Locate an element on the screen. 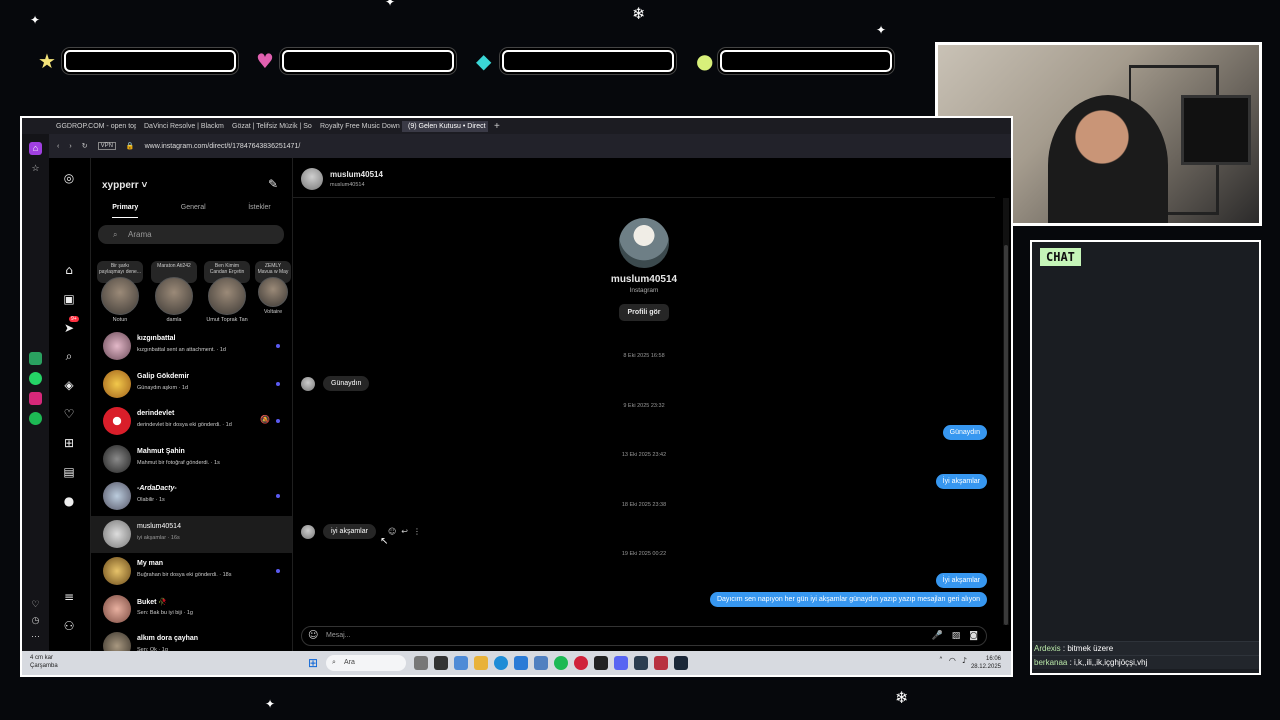 The height and width of the screenshot is (720, 1280). threads-icon: ⚇ is located at coordinates (69, 626).